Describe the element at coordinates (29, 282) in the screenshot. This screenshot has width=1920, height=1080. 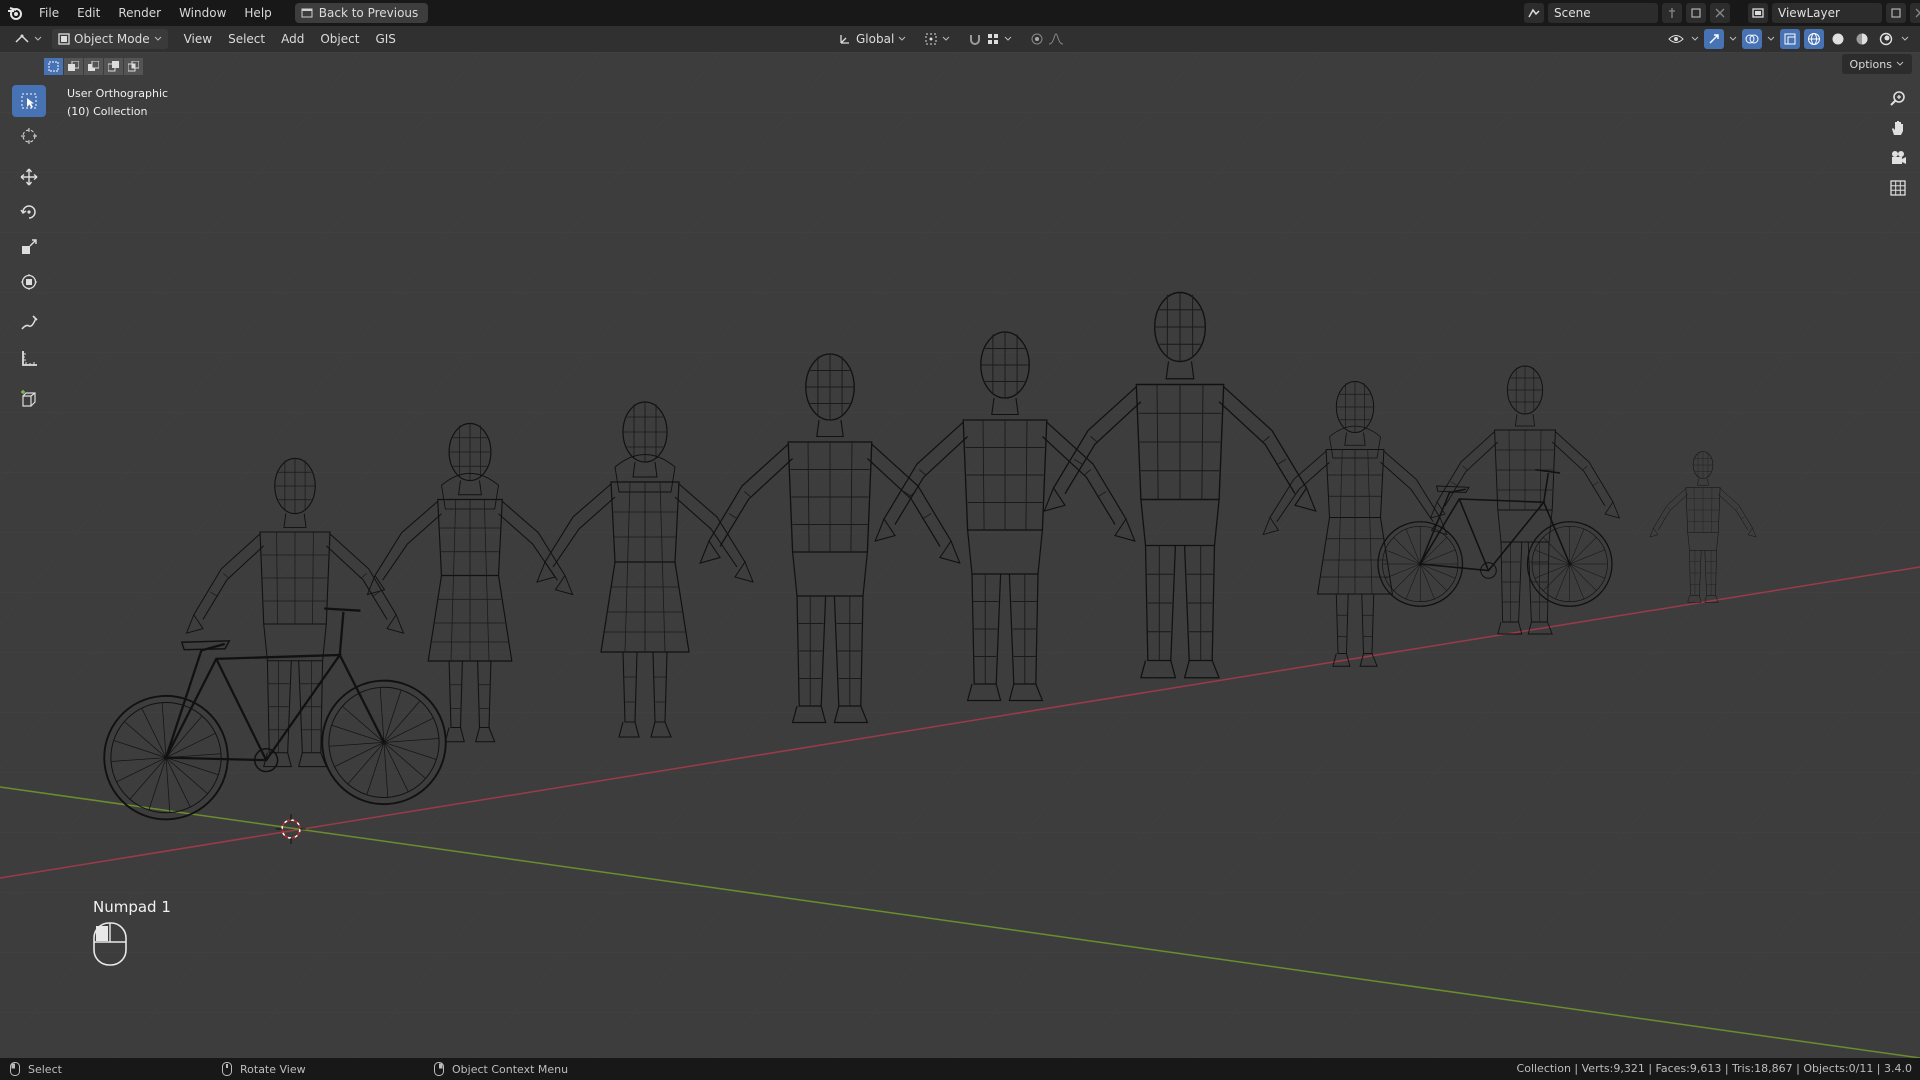
I see `transform-icon` at that location.